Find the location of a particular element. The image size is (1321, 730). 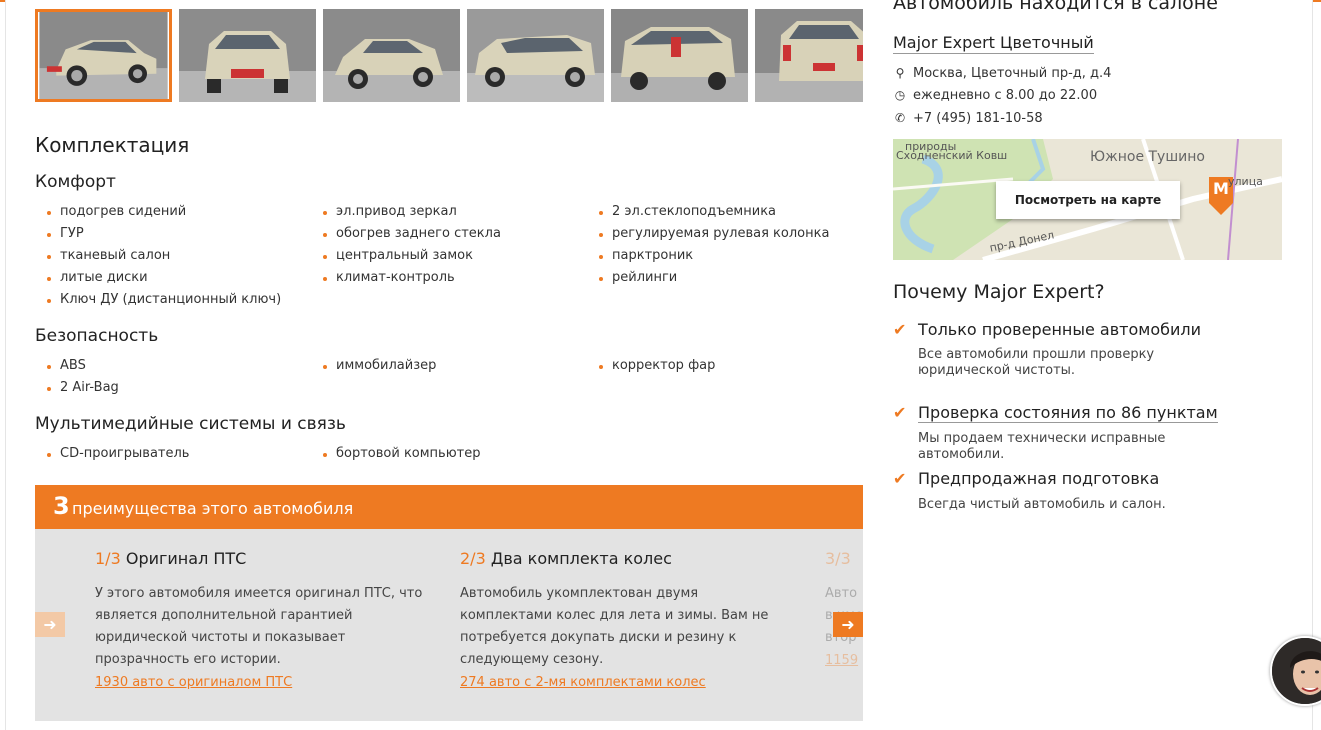

spec-item: эл.привод зеркал is located at coordinates (390, 211).